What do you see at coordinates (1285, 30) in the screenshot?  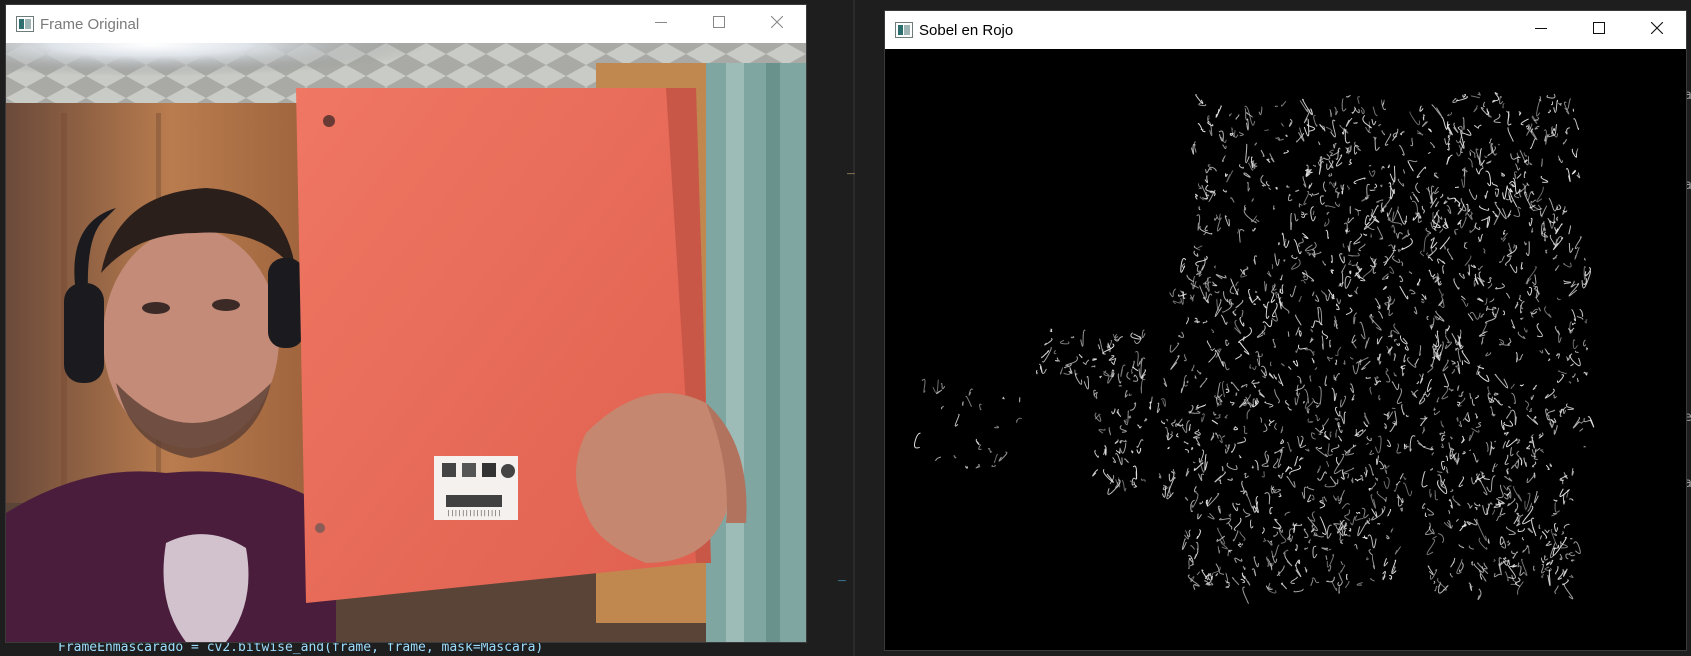 I see `window-titlebar: Sobel en Rojo` at bounding box center [1285, 30].